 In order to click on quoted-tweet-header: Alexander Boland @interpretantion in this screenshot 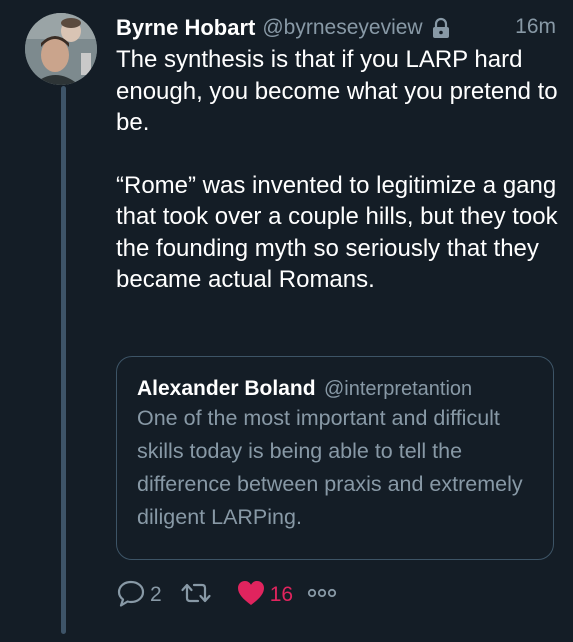, I will do `click(336, 389)`.